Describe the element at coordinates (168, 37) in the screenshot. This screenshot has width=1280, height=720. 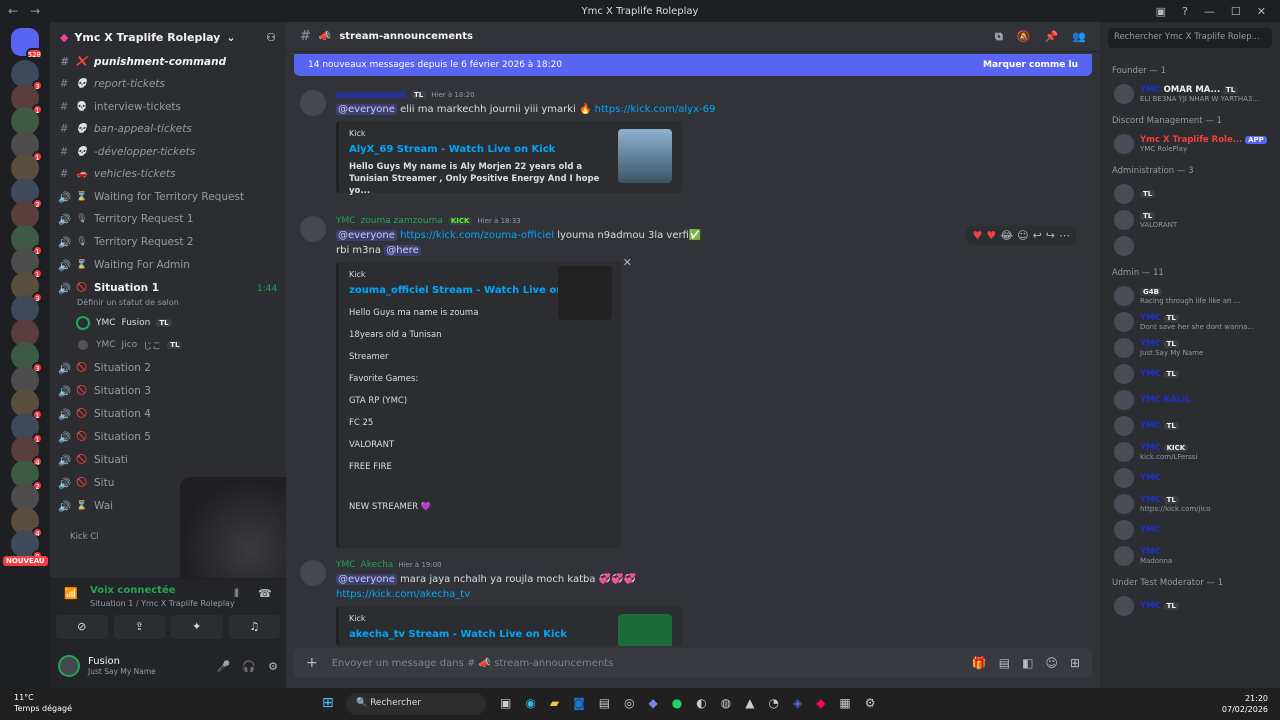
I see `guild-header: ◆ Ymc X Traplife Roleplay ⌄ ⚇` at that location.